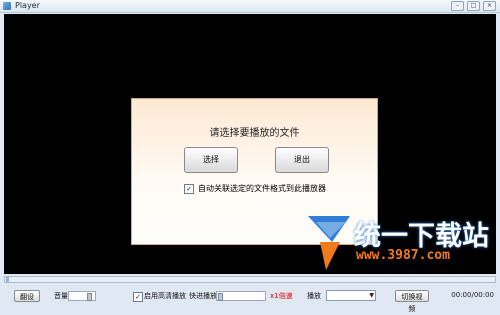  I want to click on window-controls: – □ ×, so click(473, 6).